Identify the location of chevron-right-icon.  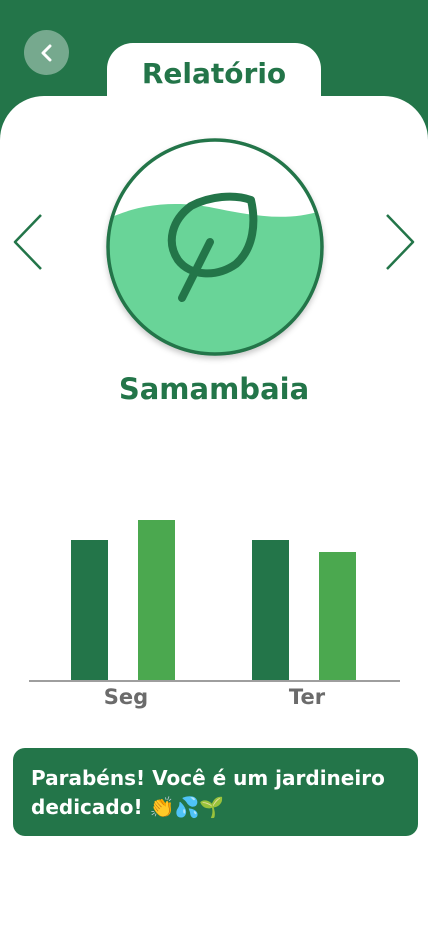
(400, 242).